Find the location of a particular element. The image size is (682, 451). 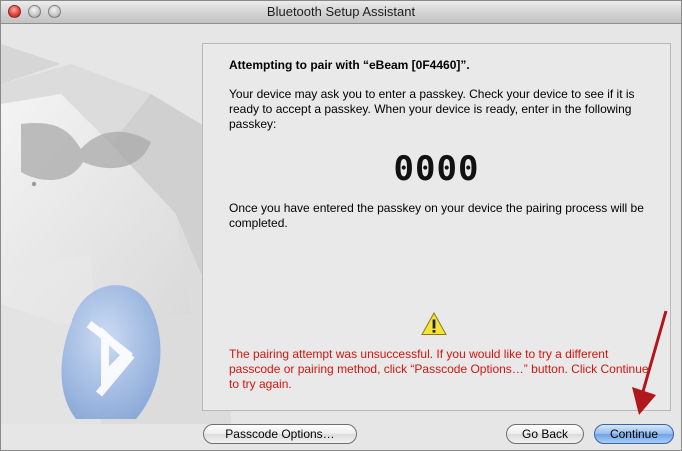

window-title: Bluetooth Setup Assistant is located at coordinates (341, 11).